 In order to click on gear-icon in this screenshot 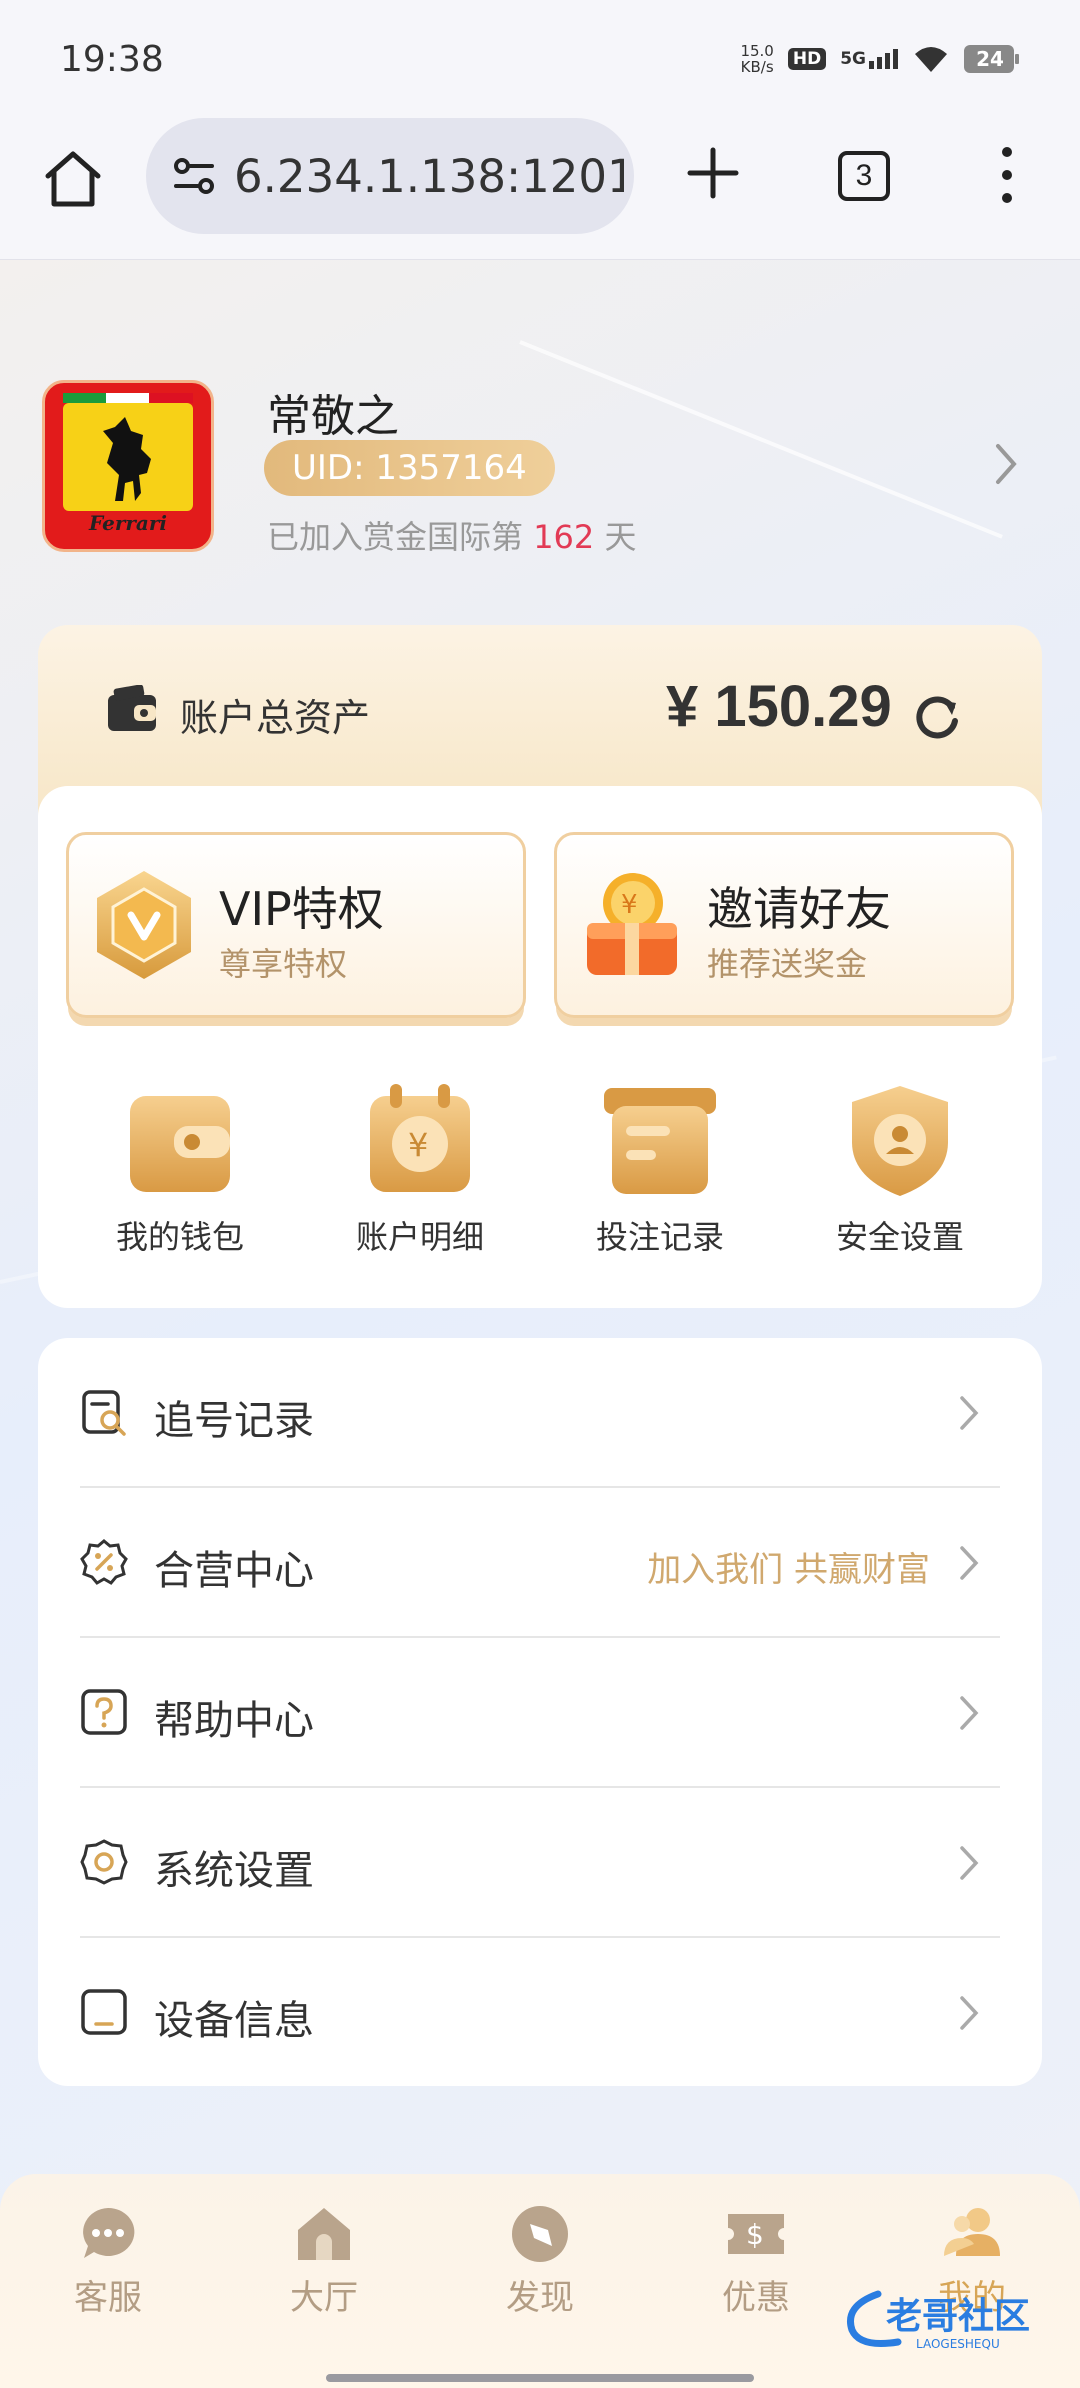, I will do `click(104, 1862)`.